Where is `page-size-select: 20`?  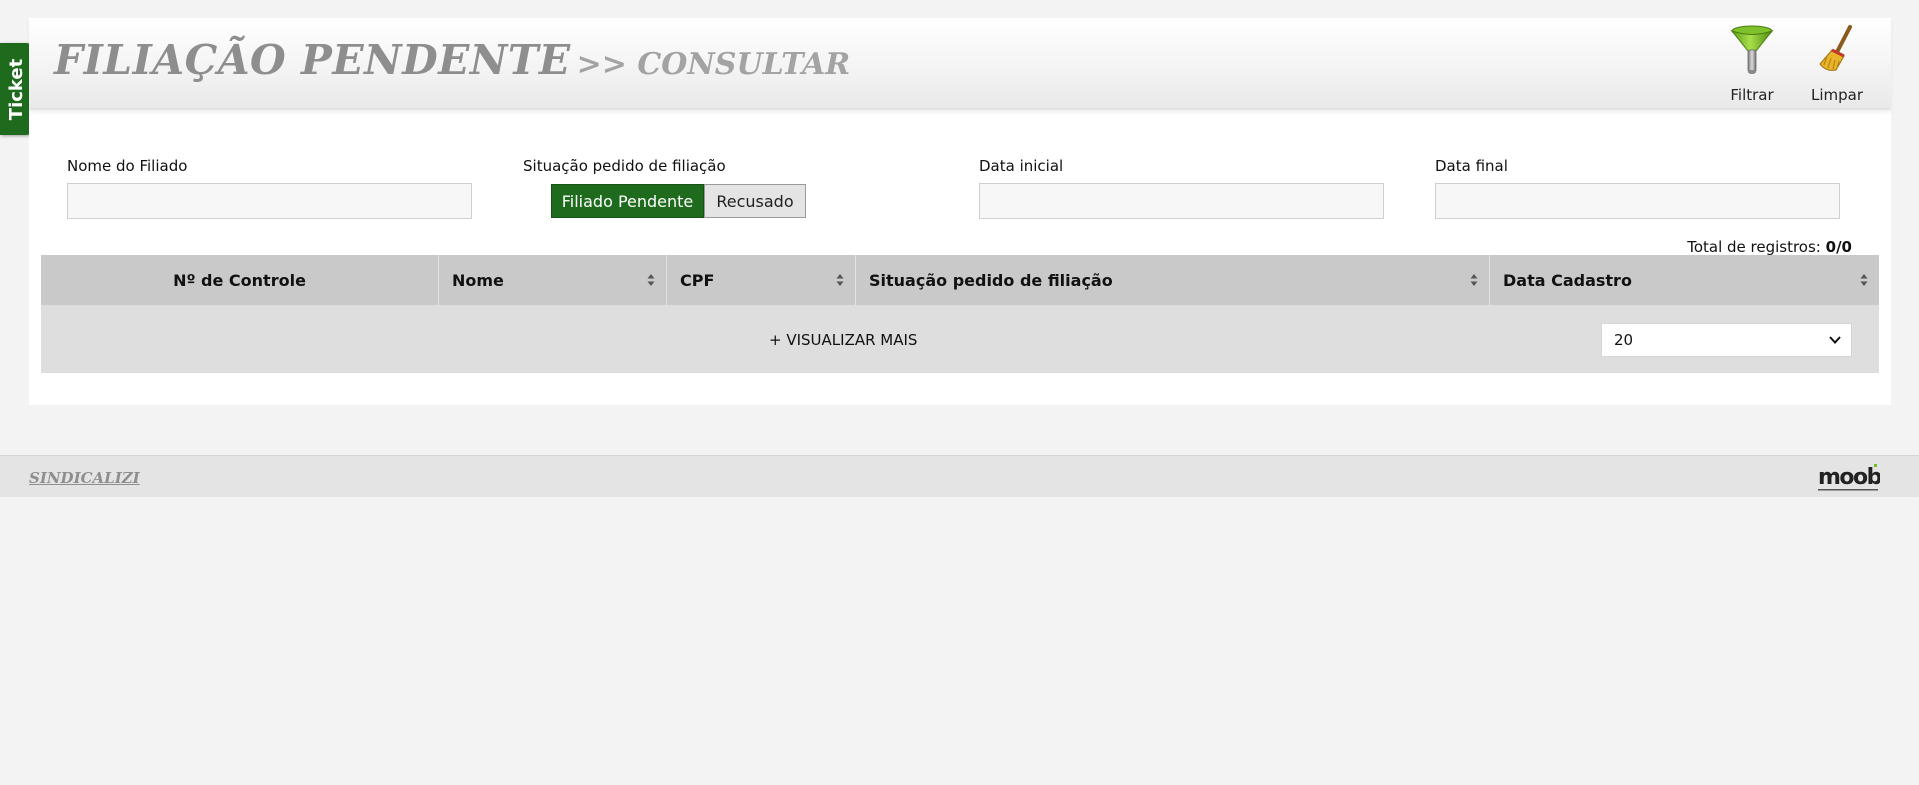 page-size-select: 20 is located at coordinates (1726, 340).